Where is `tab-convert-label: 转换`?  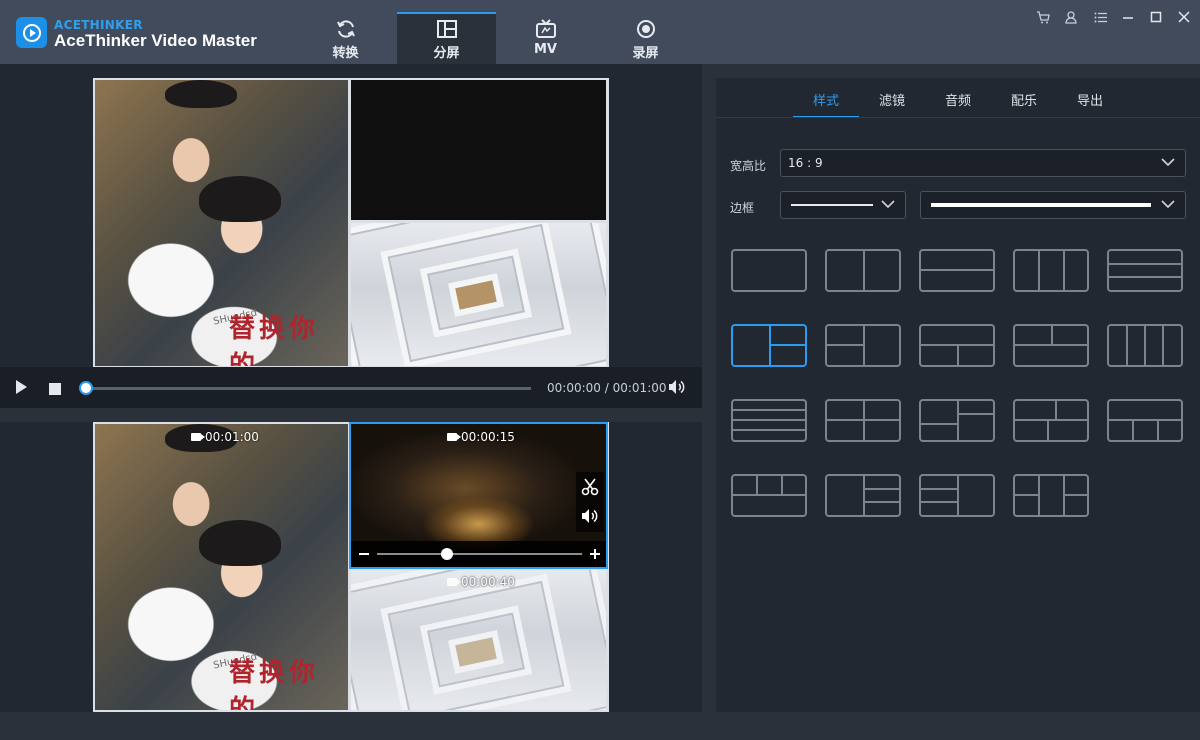 tab-convert-label: 转换 is located at coordinates (345, 53).